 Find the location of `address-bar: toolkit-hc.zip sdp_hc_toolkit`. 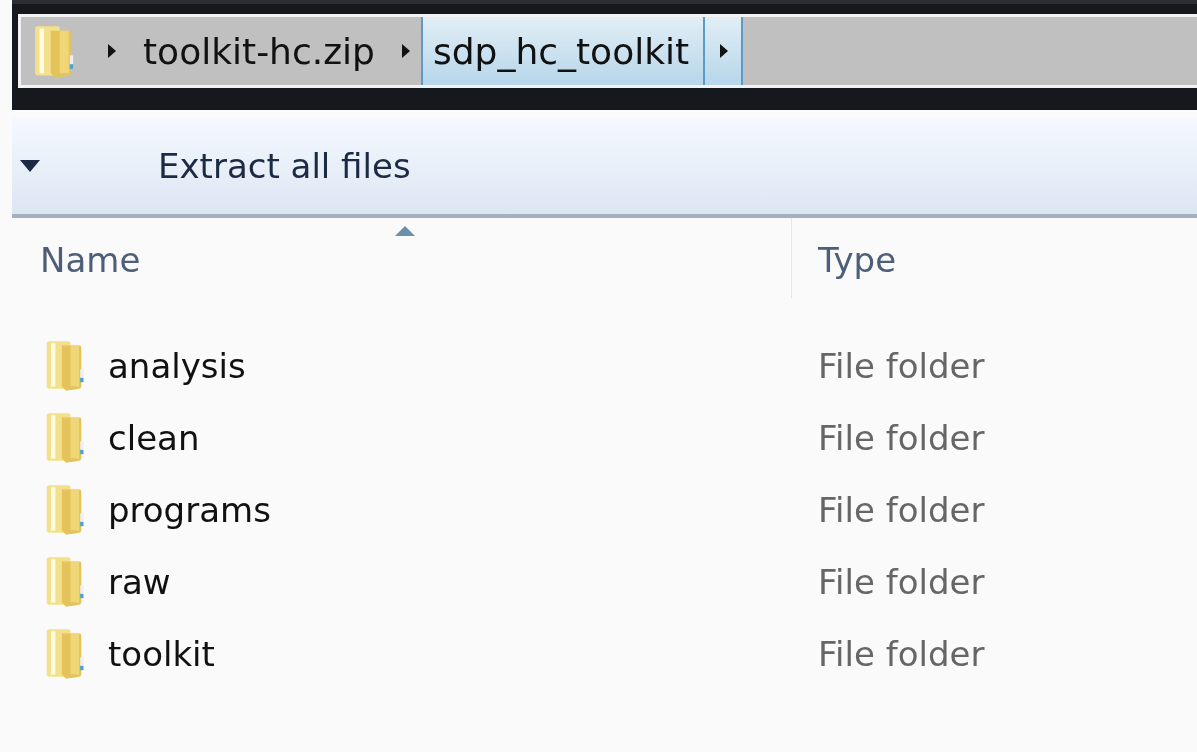

address-bar: toolkit-hc.zip sdp_hc_toolkit is located at coordinates (607, 51).